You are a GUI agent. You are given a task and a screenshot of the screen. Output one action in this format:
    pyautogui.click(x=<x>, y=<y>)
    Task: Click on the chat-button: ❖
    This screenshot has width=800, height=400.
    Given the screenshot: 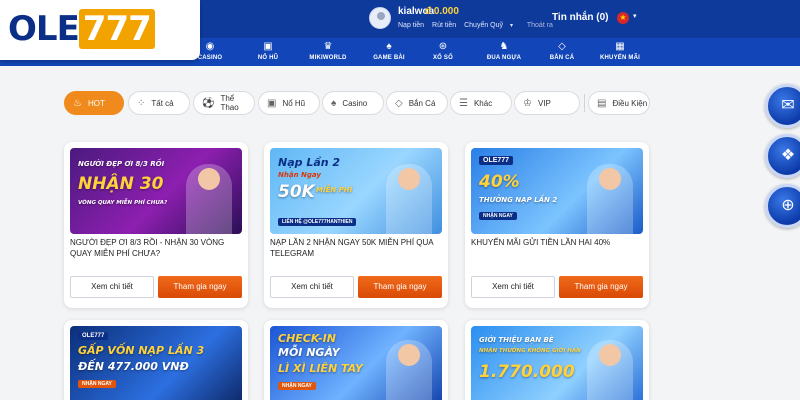 What is the action you would take?
    pyautogui.click(x=782, y=156)
    